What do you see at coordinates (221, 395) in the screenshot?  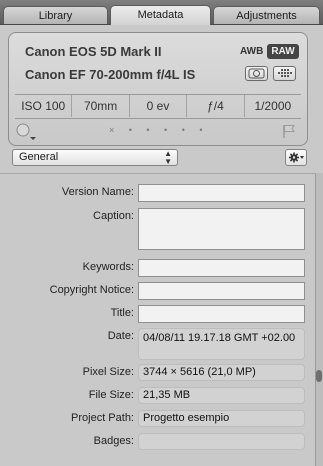 I see `file-size-value: 21,35 MB` at bounding box center [221, 395].